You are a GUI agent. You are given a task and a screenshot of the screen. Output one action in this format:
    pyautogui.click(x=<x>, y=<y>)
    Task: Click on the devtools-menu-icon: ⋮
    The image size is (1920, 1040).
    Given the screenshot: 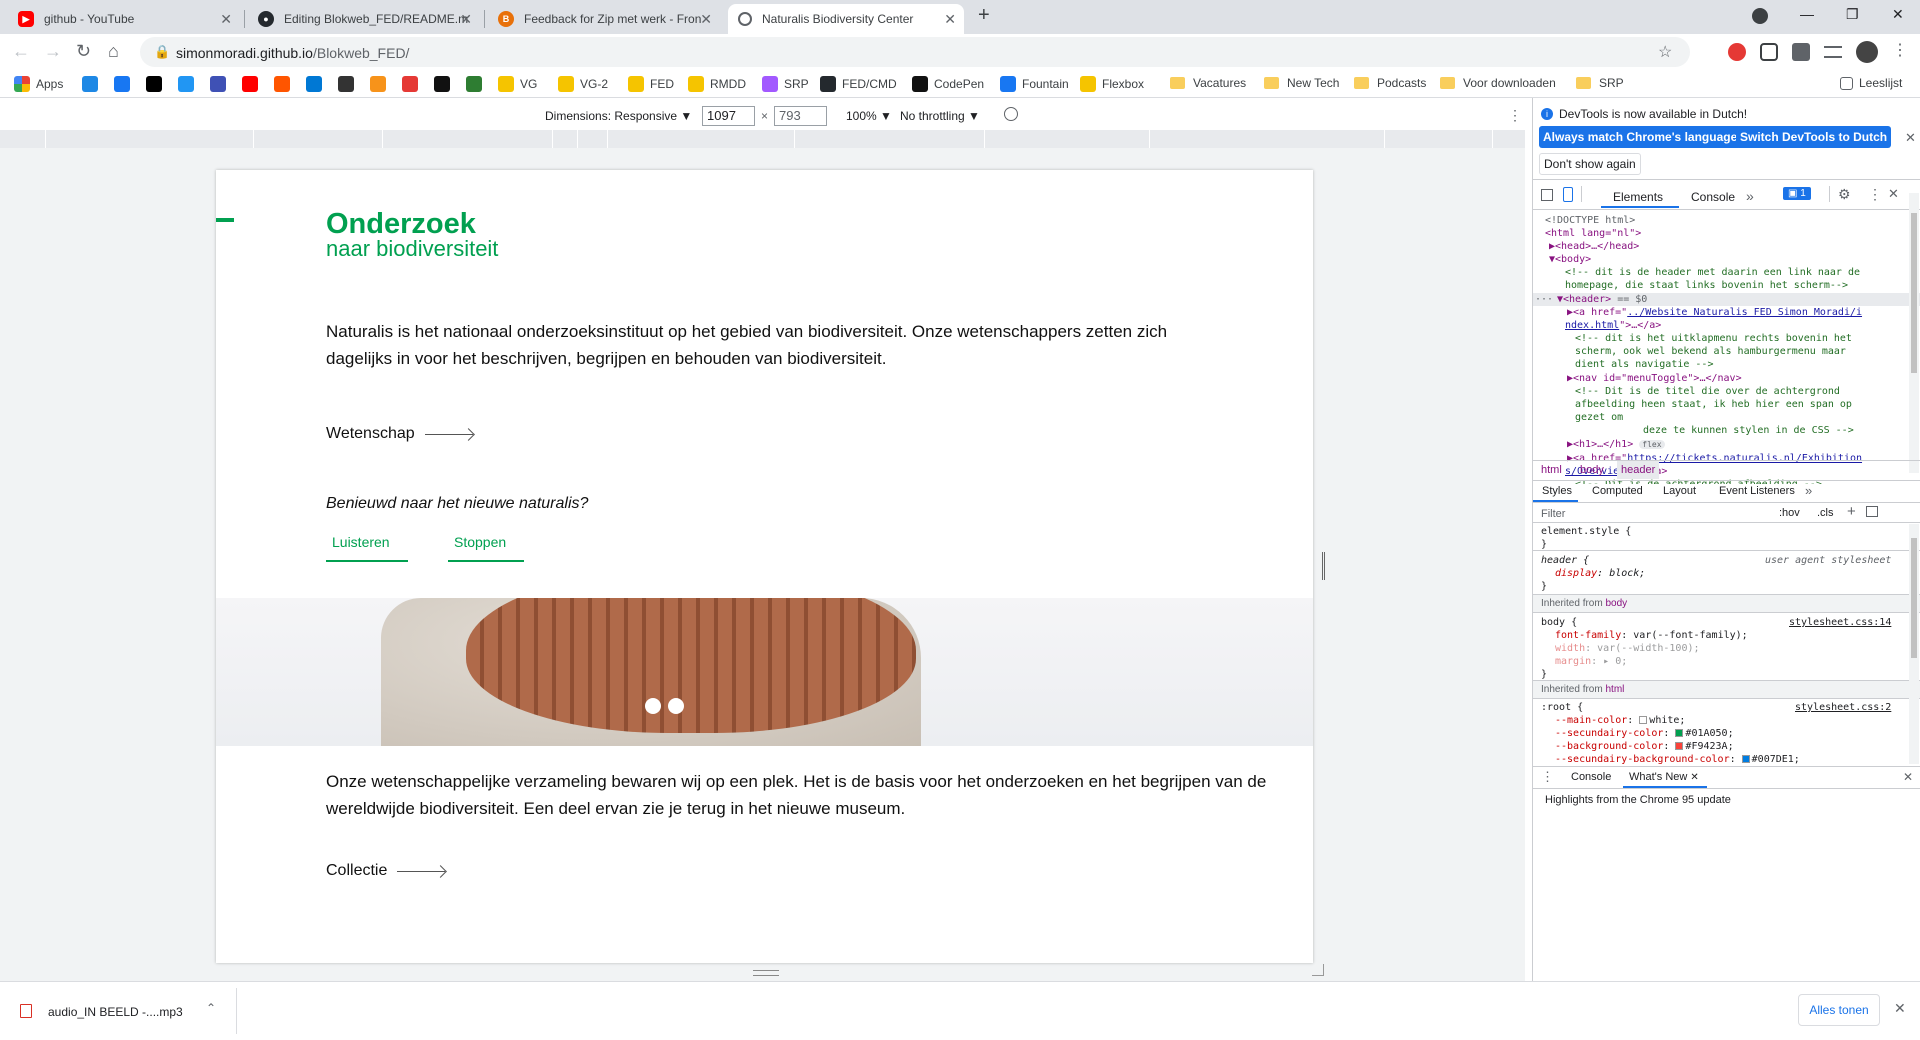 What is the action you would take?
    pyautogui.click(x=1875, y=194)
    